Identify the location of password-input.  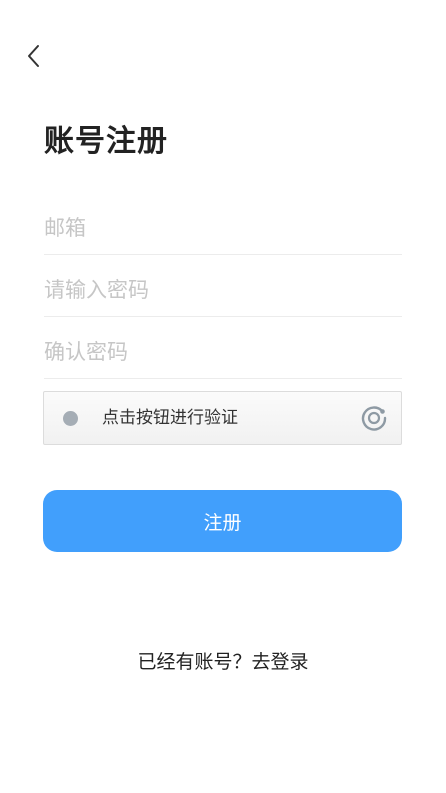
(223, 290).